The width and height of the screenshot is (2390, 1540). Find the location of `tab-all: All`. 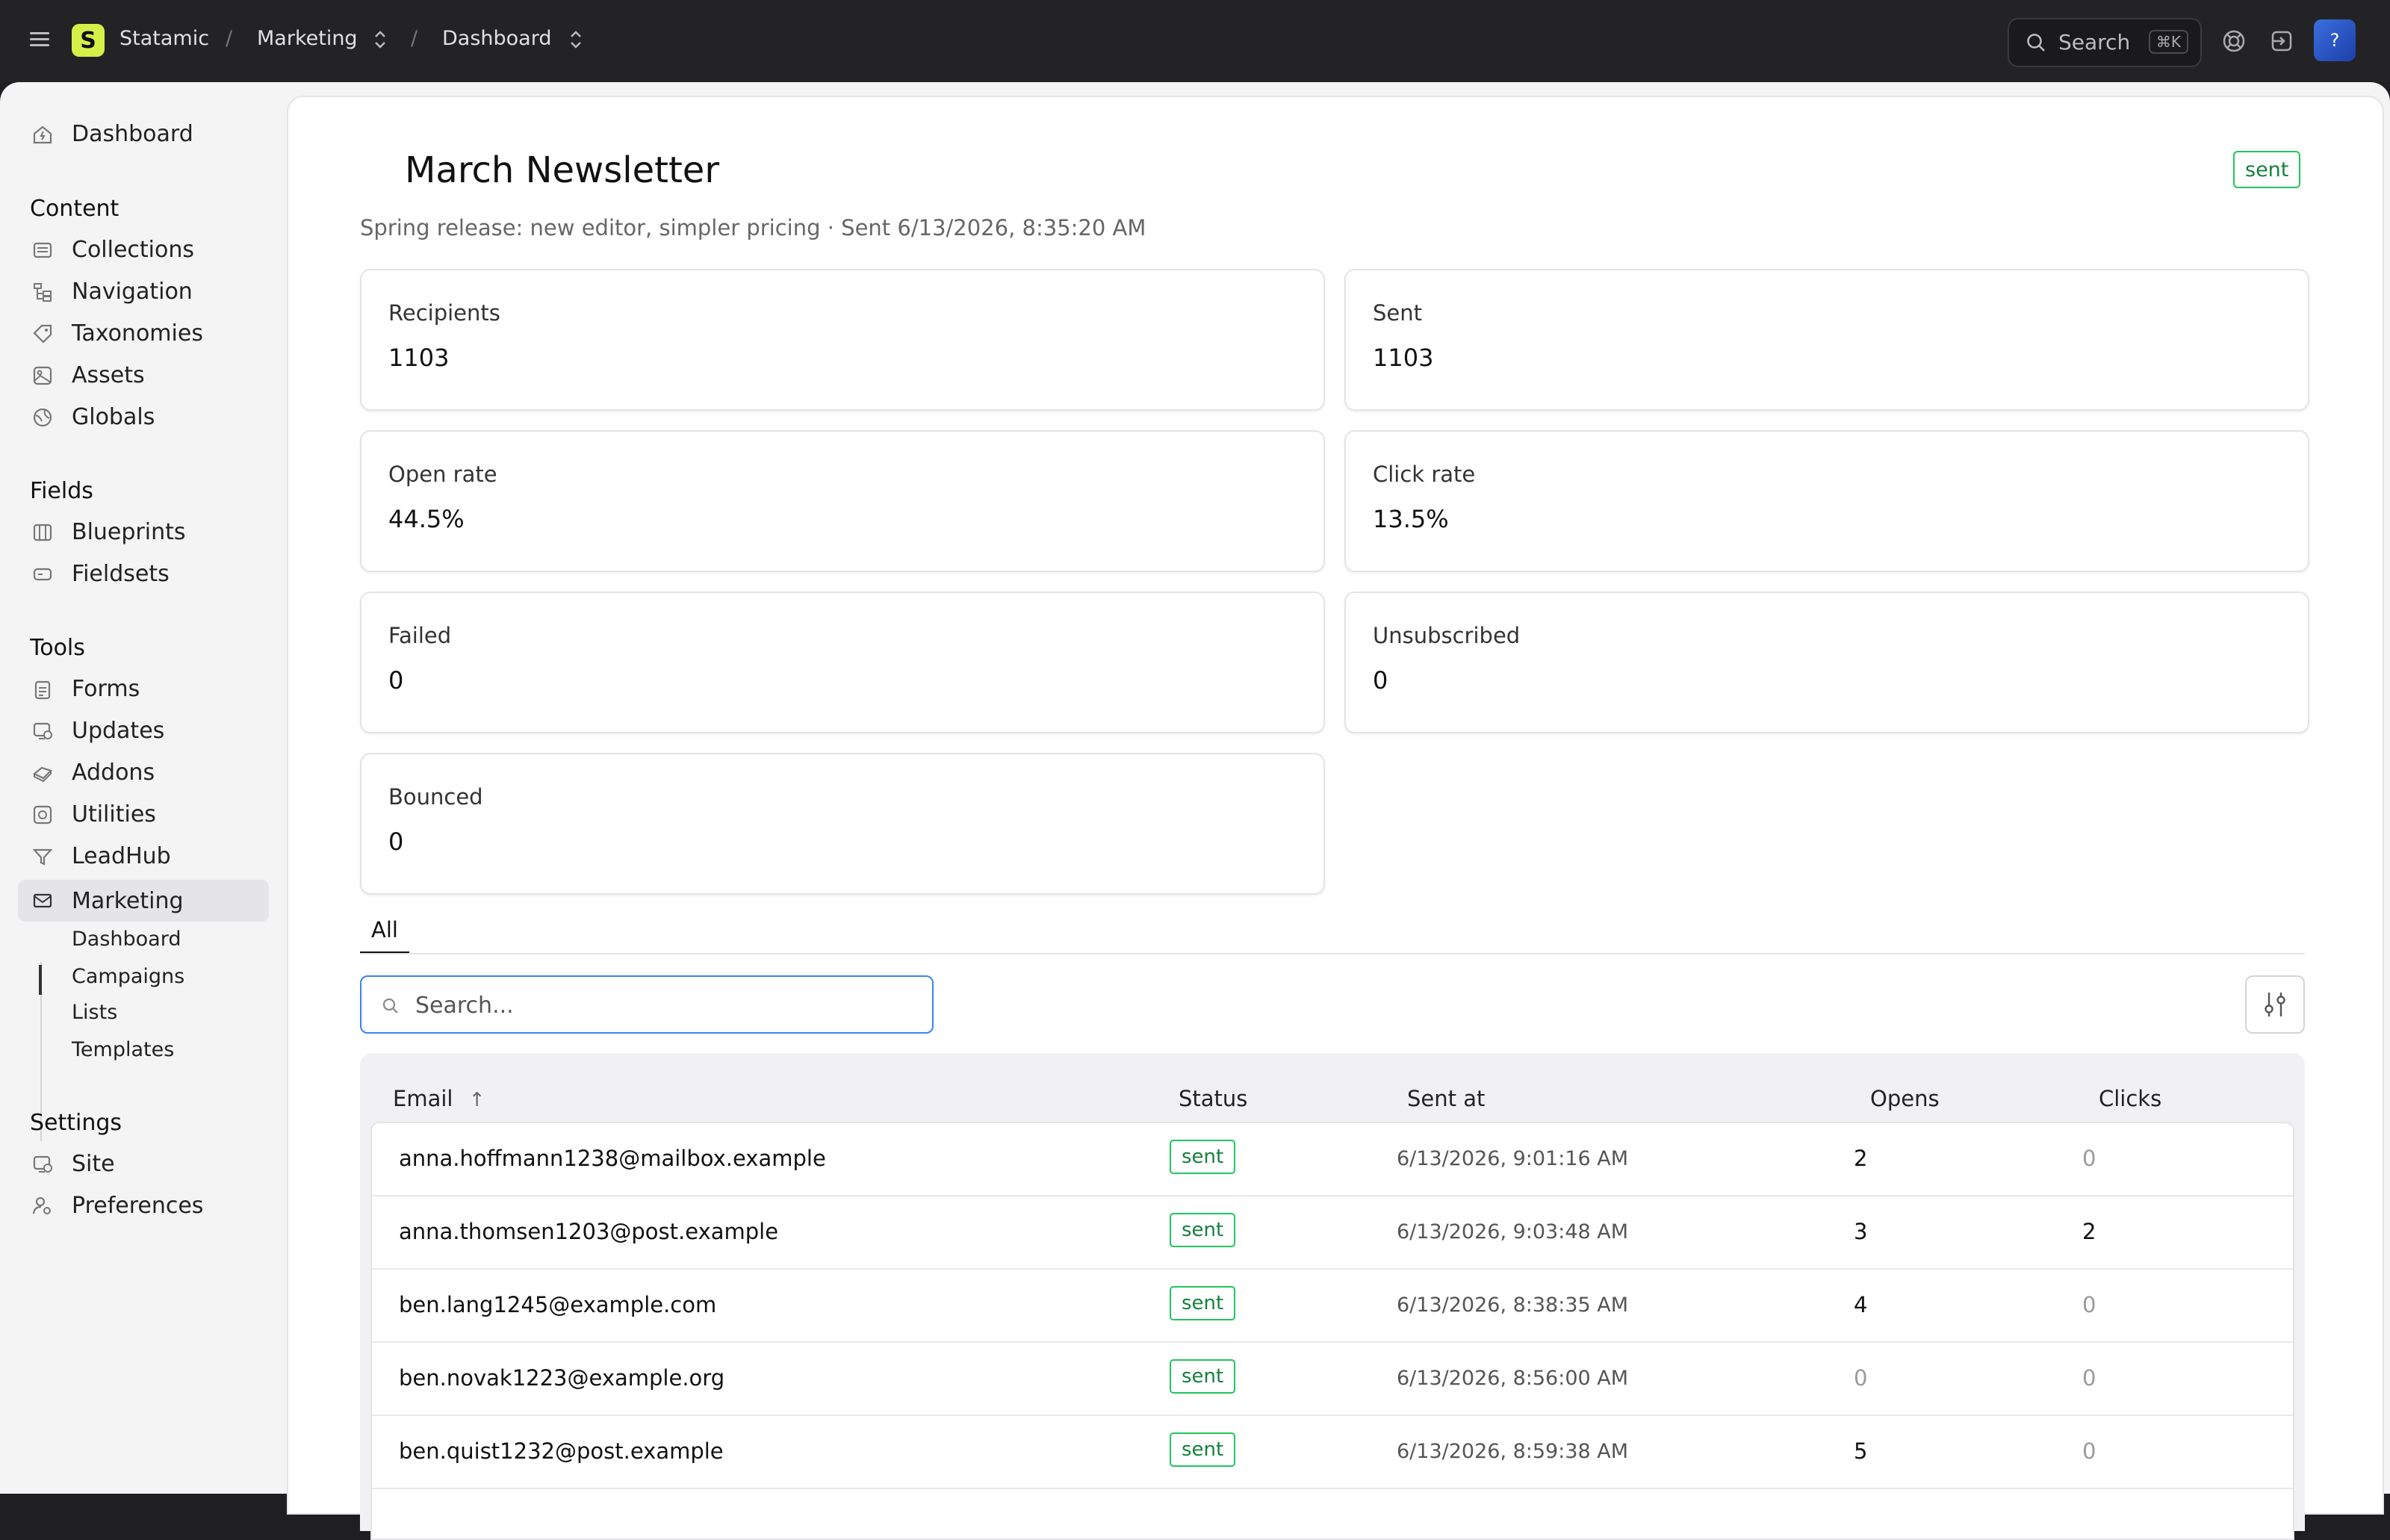

tab-all: All is located at coordinates (384, 935).